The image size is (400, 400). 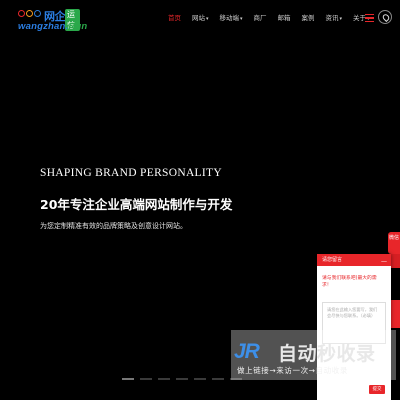 I want to click on hero-title-cn: 20年专注企业高端网站制作与开发, so click(x=136, y=204).